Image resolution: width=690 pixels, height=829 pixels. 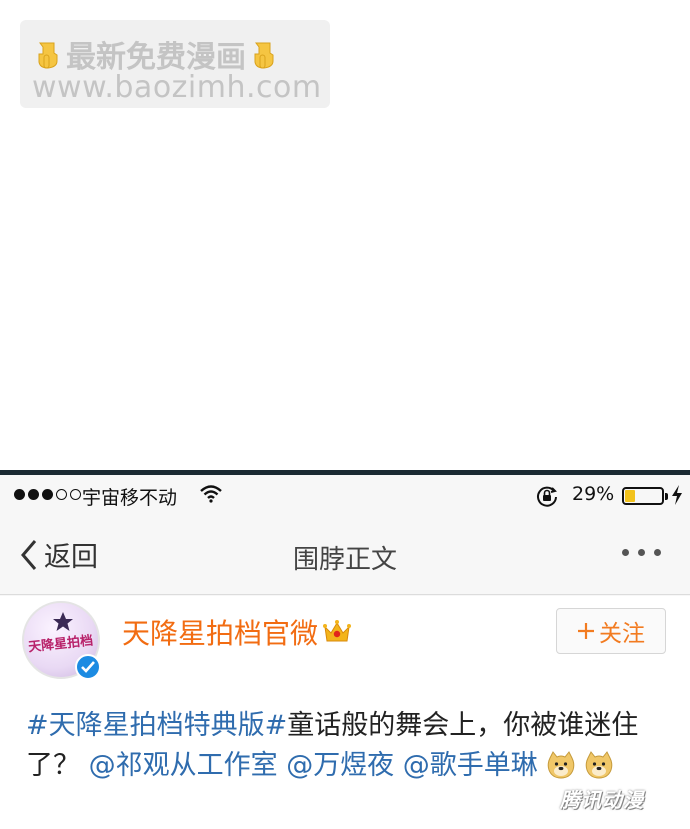 I want to click on signal-strength-icon, so click(x=47, y=494).